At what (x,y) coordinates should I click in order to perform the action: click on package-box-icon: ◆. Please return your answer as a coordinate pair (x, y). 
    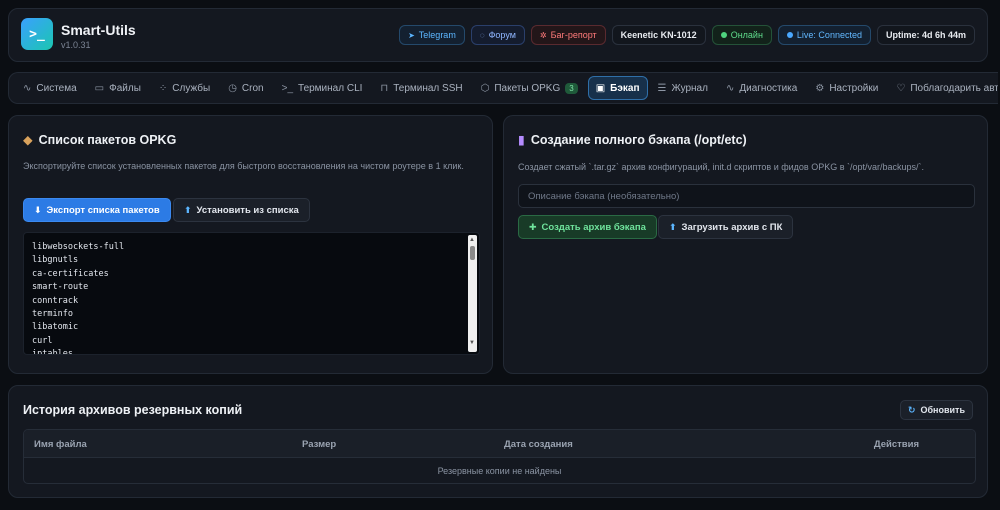
    Looking at the image, I should click on (28, 140).